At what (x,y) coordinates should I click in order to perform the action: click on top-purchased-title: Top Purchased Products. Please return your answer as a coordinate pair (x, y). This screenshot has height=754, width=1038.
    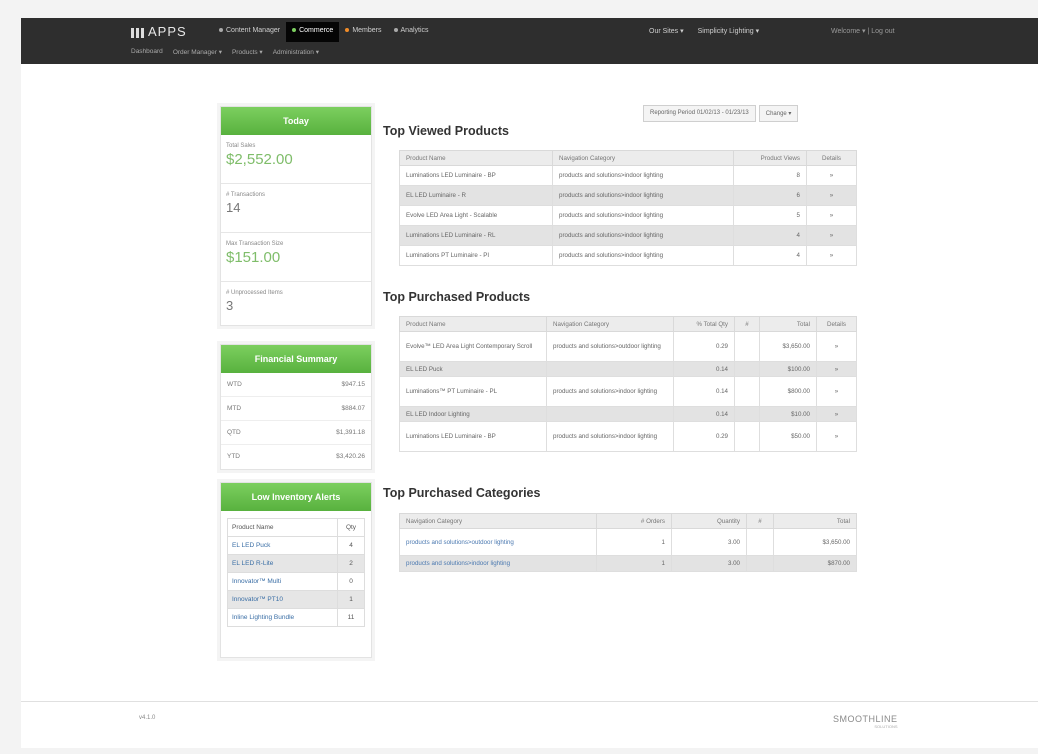
    Looking at the image, I should click on (457, 297).